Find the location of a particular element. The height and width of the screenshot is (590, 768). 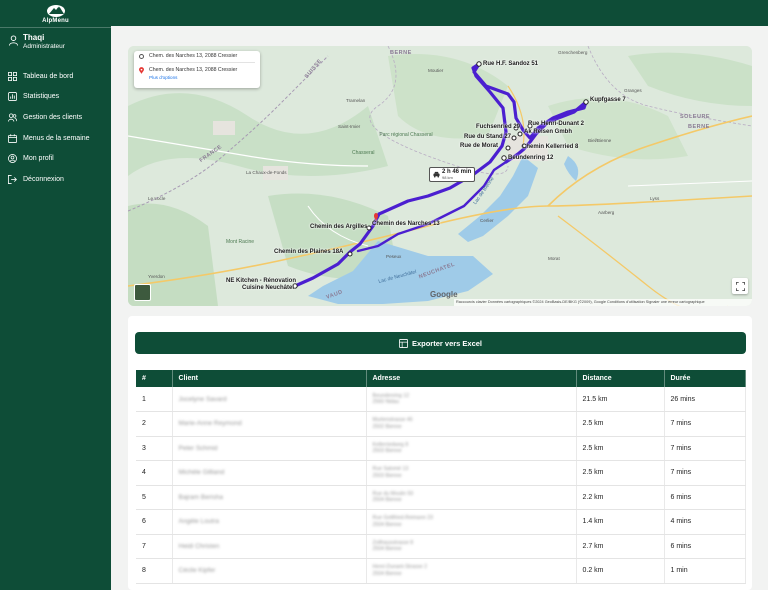

client-address: Henri-Dunant-Strasse 2 2504 Bienne is located at coordinates (471, 571).